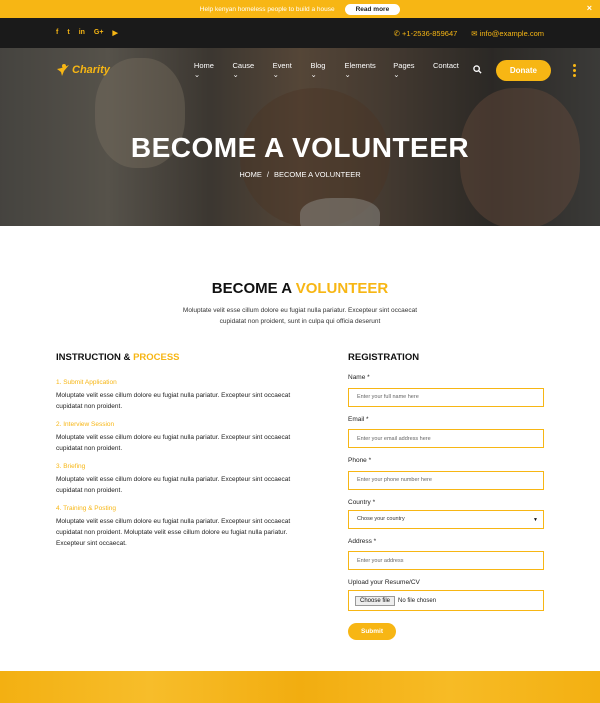 The image size is (600, 703). I want to click on contact-info: ✆ +1-2536-859647 ✉ info@example.com, so click(469, 33).